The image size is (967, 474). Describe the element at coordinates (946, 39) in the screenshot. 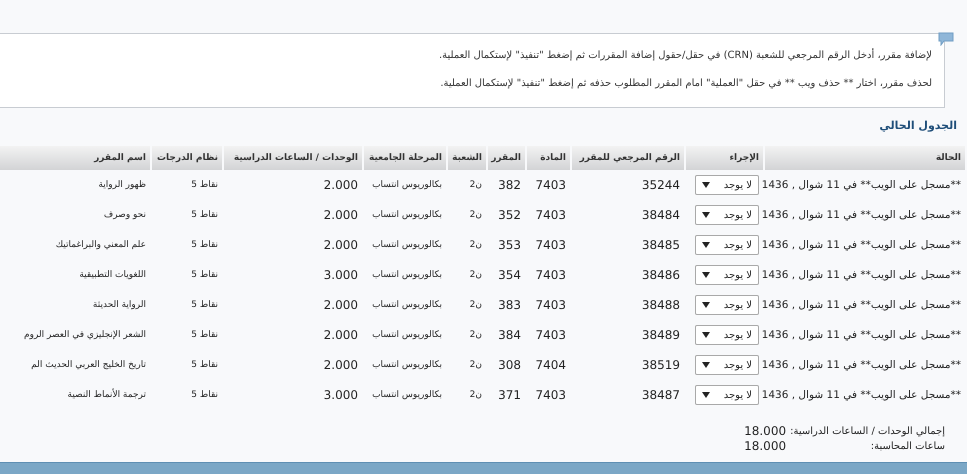

I see `speech-bubble-icon` at that location.